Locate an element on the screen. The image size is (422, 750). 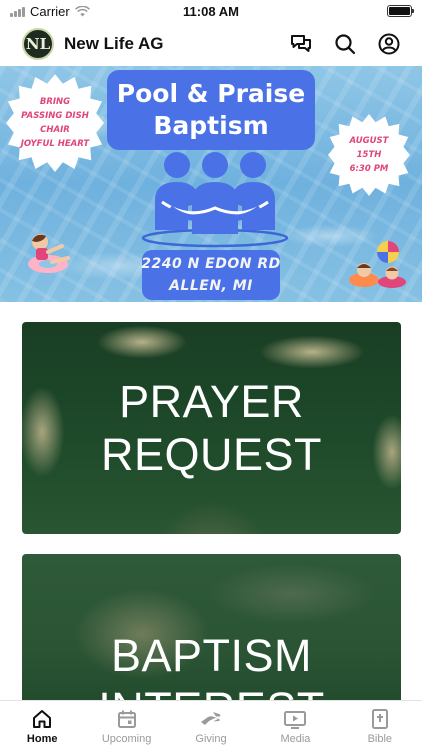
tab-label: Home is located at coordinates (42, 739).